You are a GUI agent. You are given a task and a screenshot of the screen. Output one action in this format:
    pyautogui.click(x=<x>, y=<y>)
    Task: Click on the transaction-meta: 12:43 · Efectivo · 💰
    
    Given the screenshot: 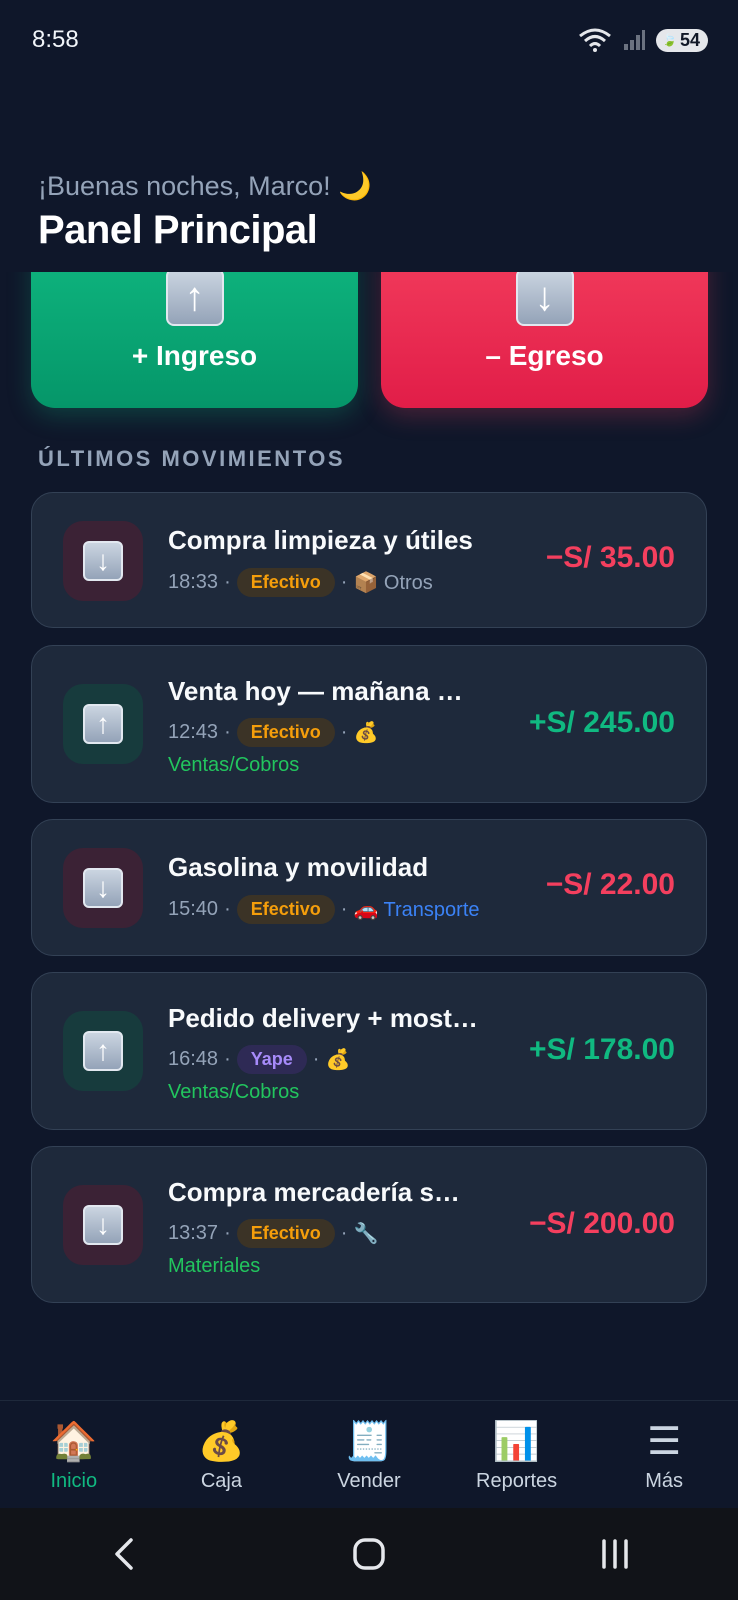 What is the action you would take?
    pyautogui.click(x=273, y=732)
    